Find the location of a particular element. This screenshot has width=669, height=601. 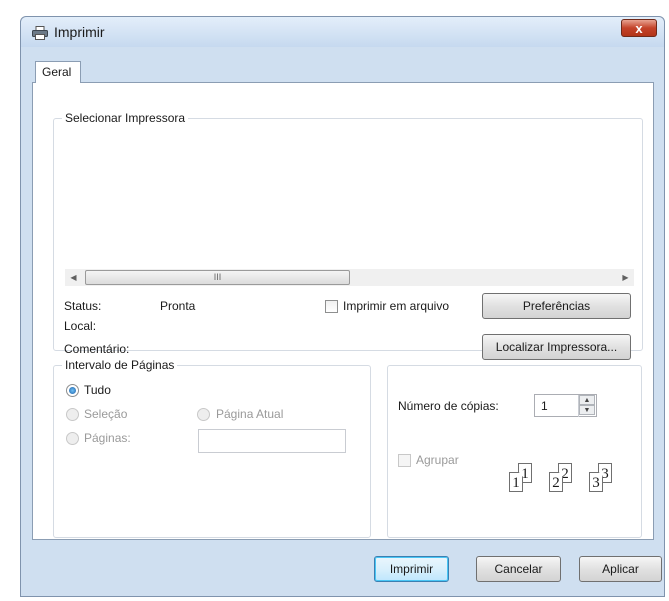

collate-preview-3: 3 3 is located at coordinates (602, 478).